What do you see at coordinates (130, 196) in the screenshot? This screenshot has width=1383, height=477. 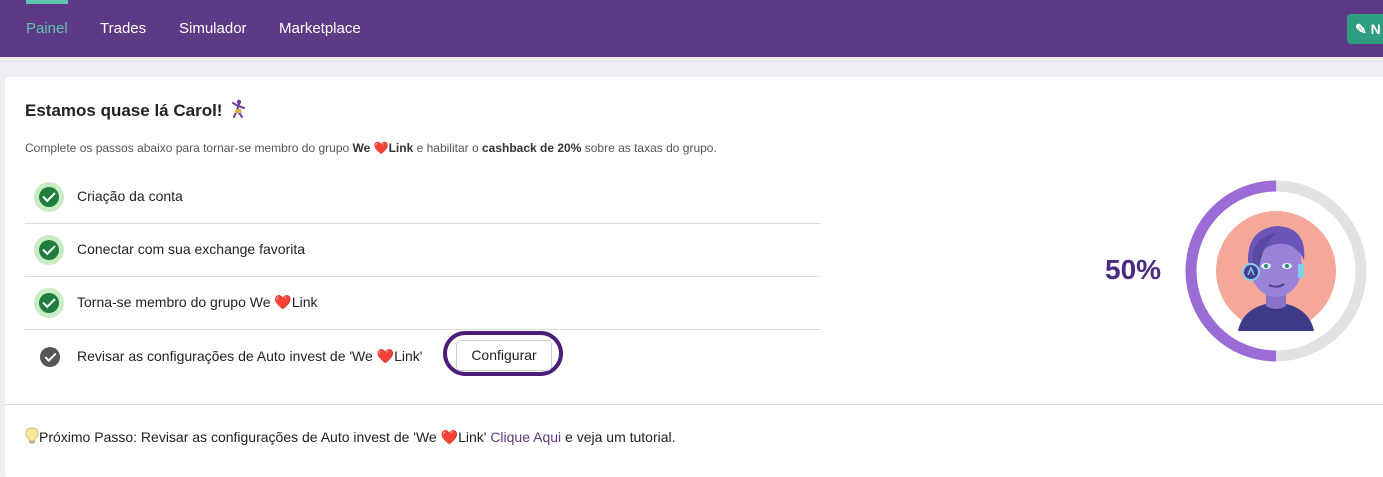 I see `step-label: Criação da conta` at bounding box center [130, 196].